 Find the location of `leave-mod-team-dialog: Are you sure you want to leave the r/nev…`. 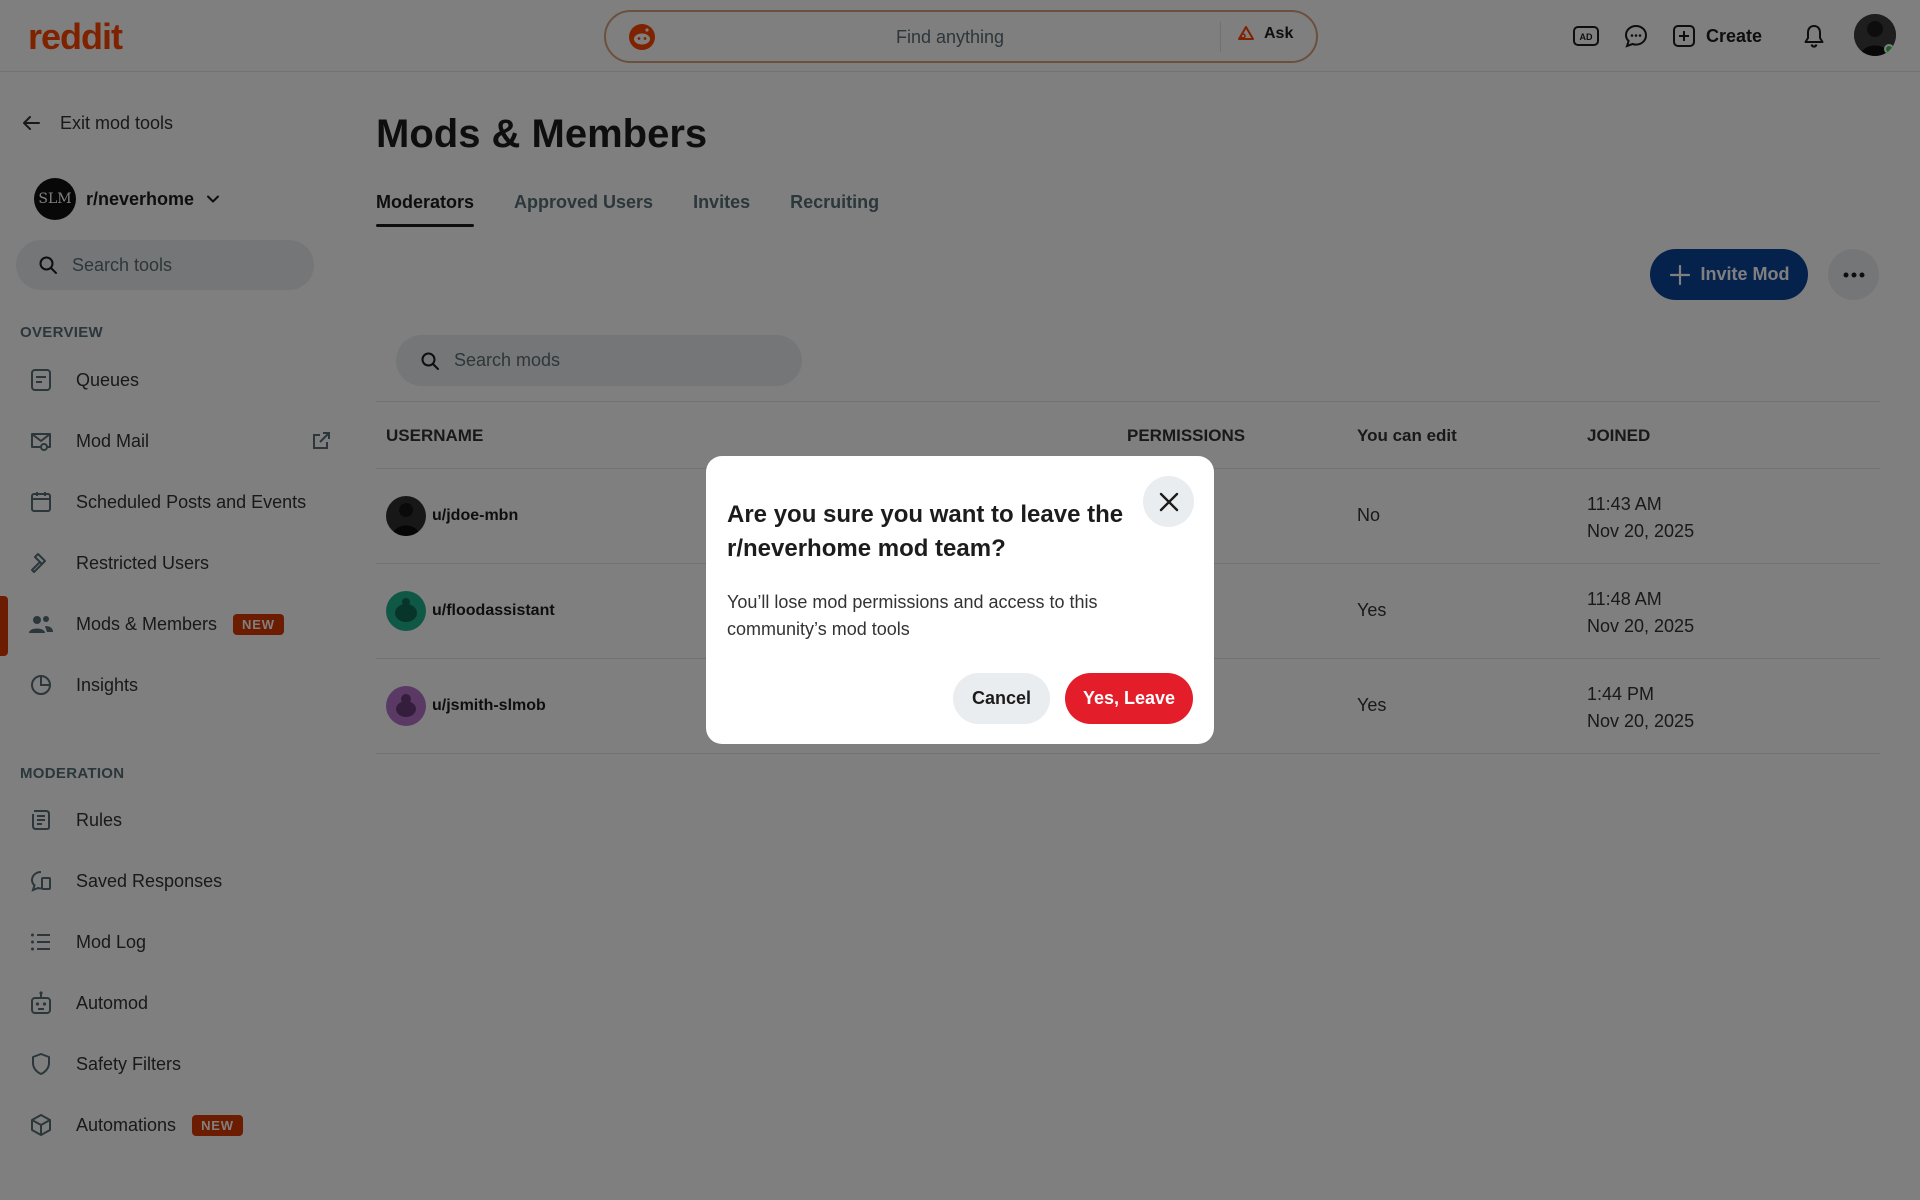

leave-mod-team-dialog: Are you sure you want to leave the r/nev… is located at coordinates (960, 600).